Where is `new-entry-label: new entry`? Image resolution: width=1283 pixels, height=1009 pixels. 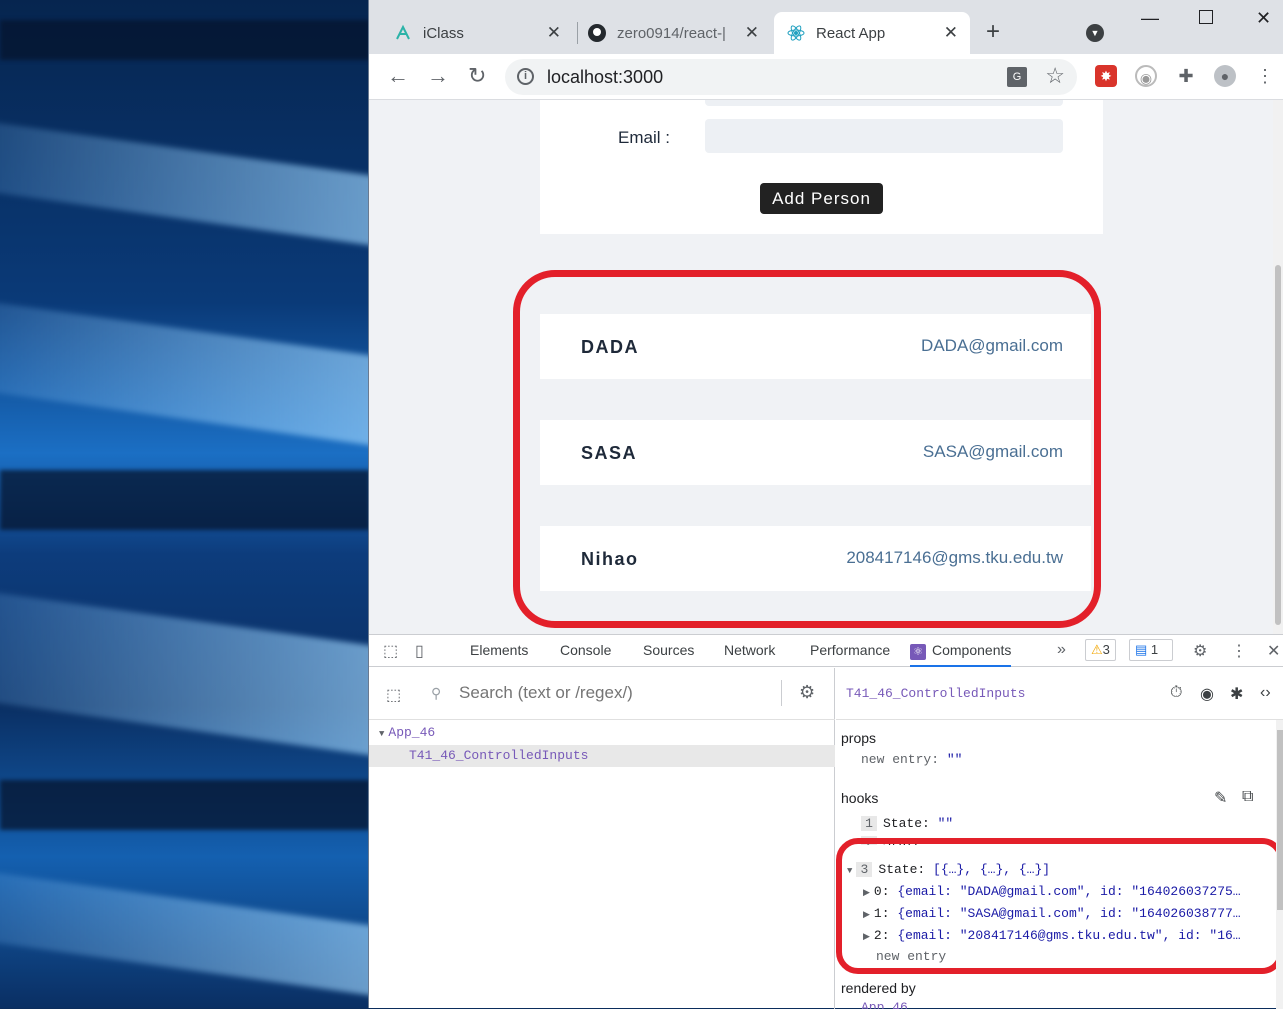
new-entry-label: new entry is located at coordinates (911, 956).